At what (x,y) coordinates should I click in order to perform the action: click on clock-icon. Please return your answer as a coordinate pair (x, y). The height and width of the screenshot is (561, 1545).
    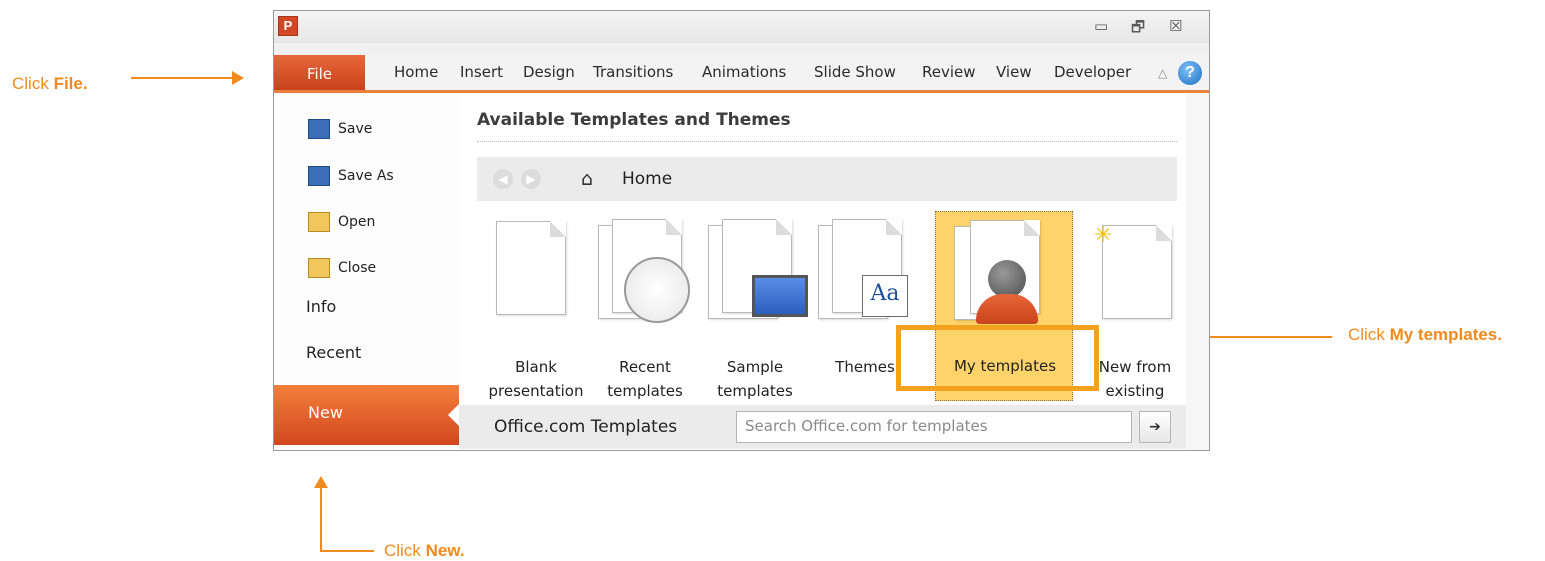
    Looking at the image, I should click on (657, 290).